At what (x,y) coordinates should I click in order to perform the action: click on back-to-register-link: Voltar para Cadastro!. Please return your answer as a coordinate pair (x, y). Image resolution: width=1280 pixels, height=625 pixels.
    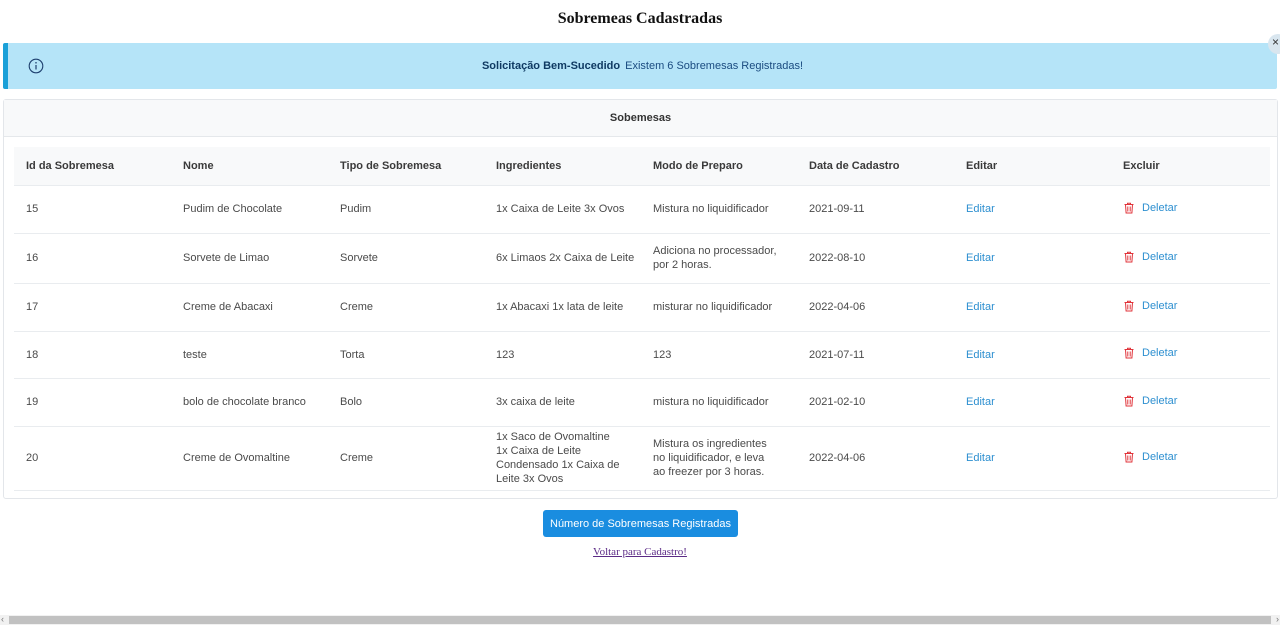
    Looking at the image, I should click on (640, 552).